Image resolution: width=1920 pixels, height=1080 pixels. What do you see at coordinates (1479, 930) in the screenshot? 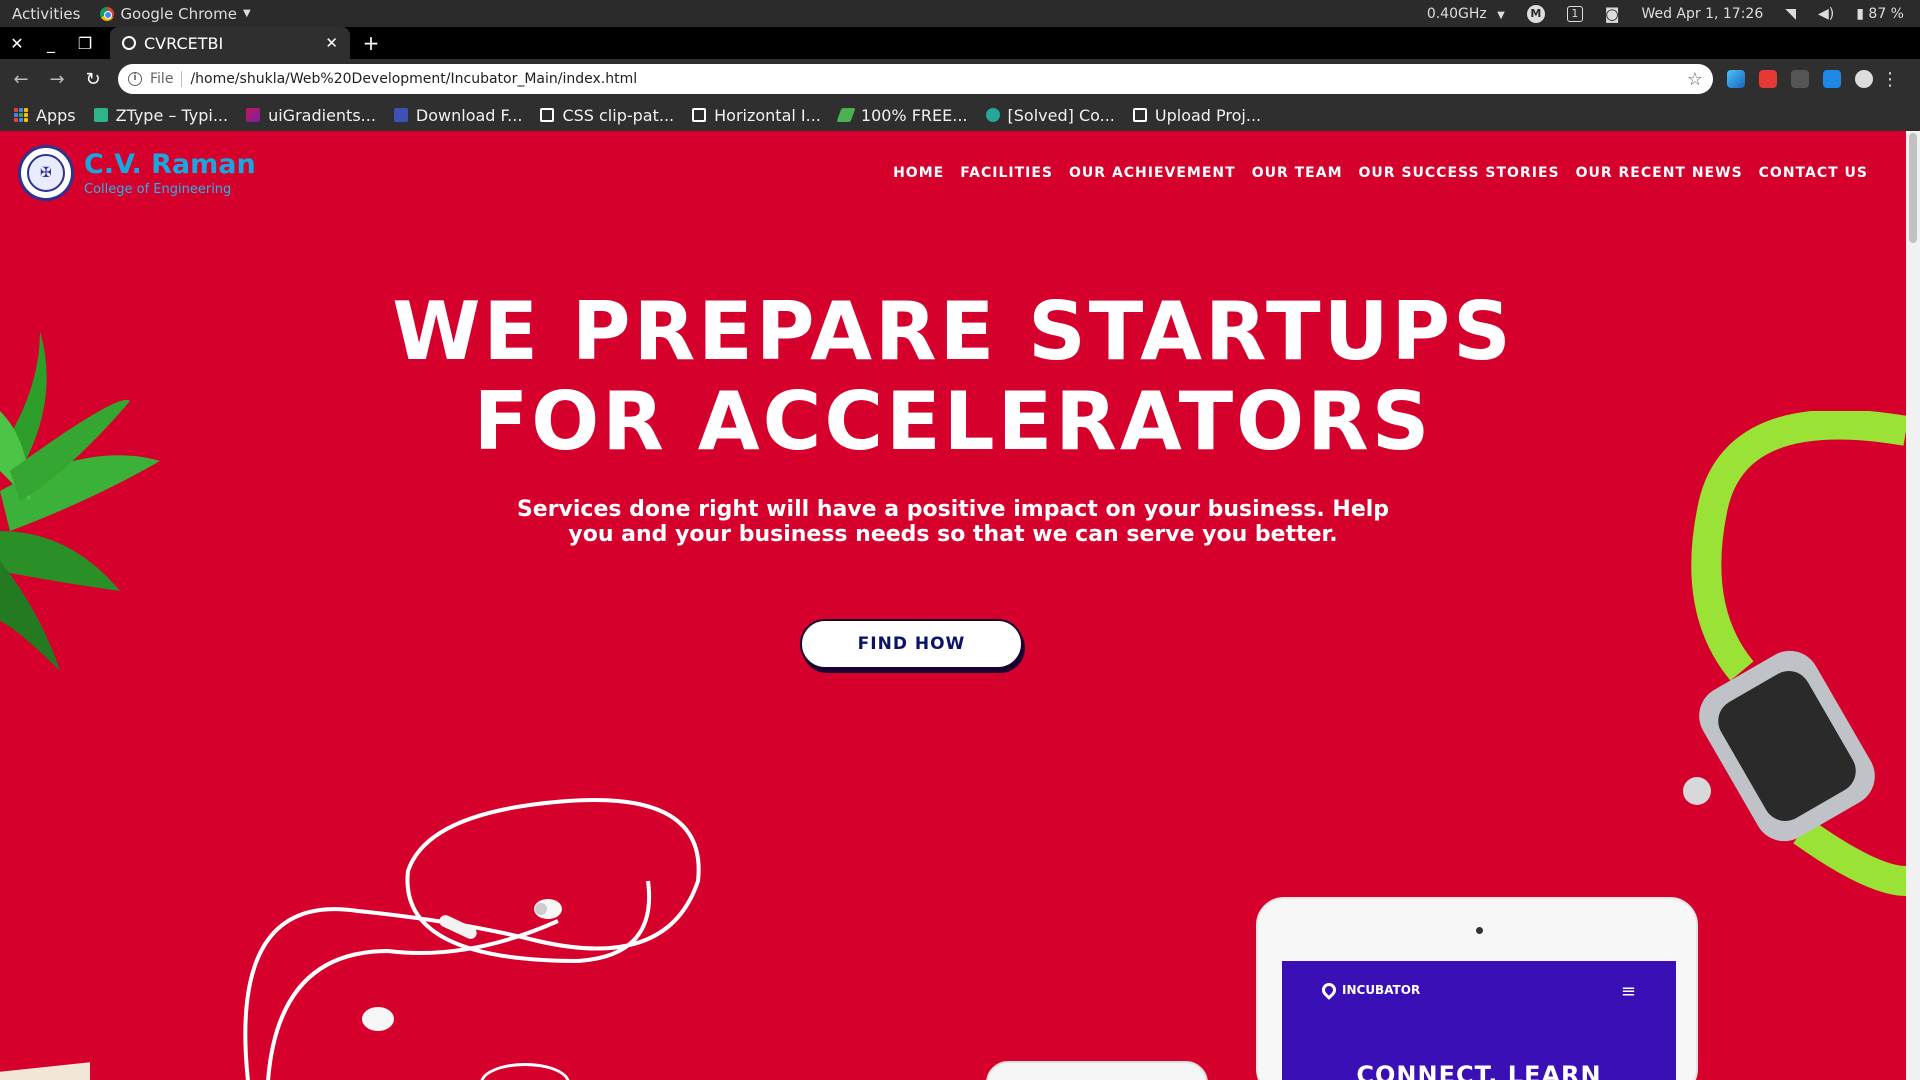
I see `camera-dot-icon` at bounding box center [1479, 930].